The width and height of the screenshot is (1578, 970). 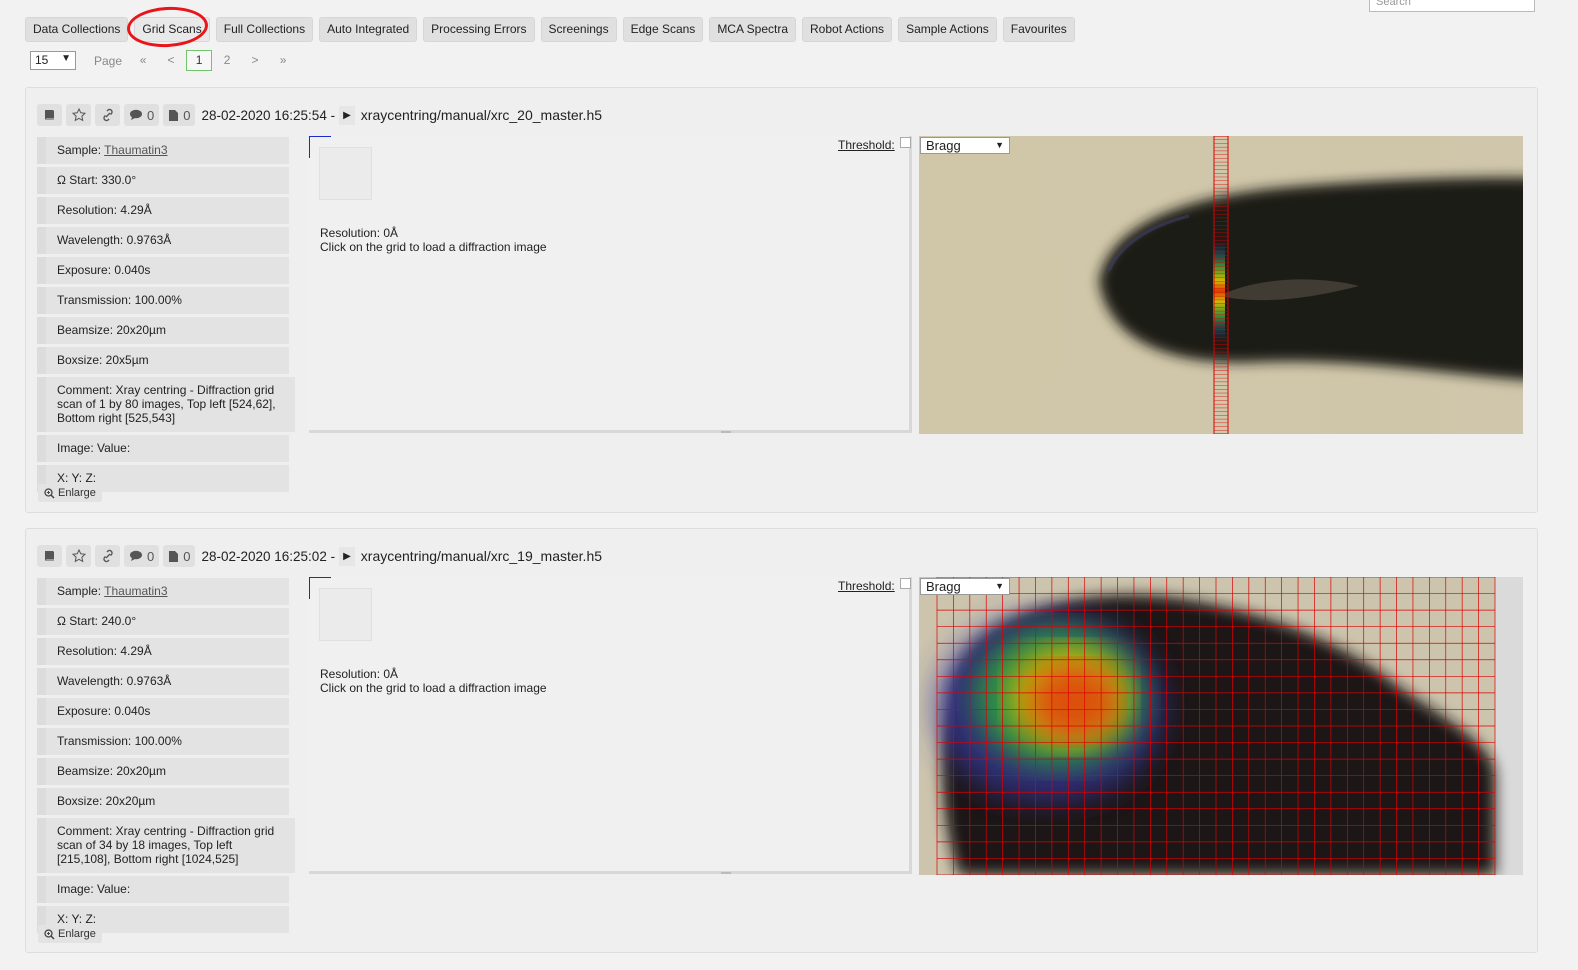 I want to click on page-2-button: 2, so click(x=227, y=60).